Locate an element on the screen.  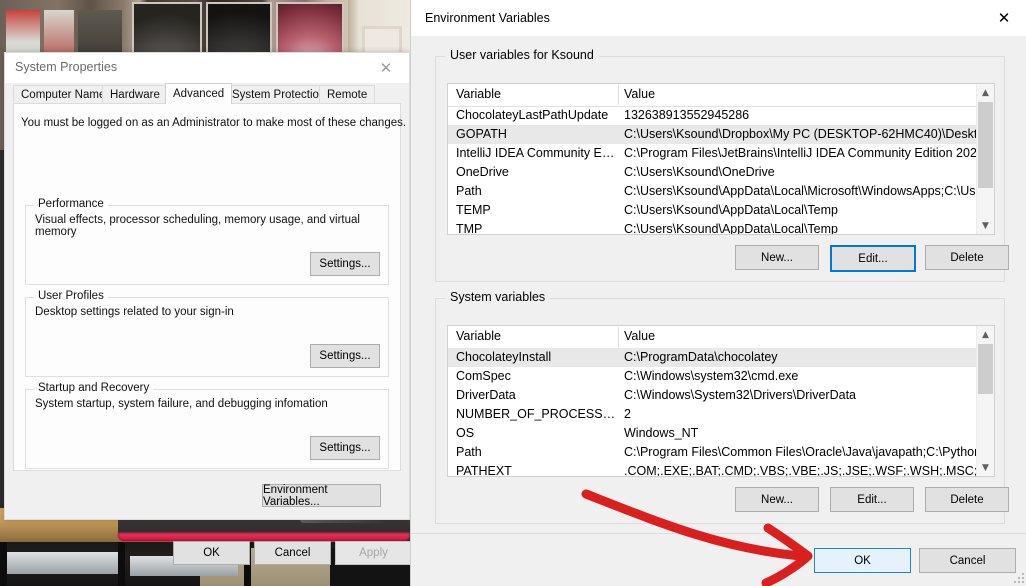
tab-hardware: Hardware is located at coordinates (135, 94).